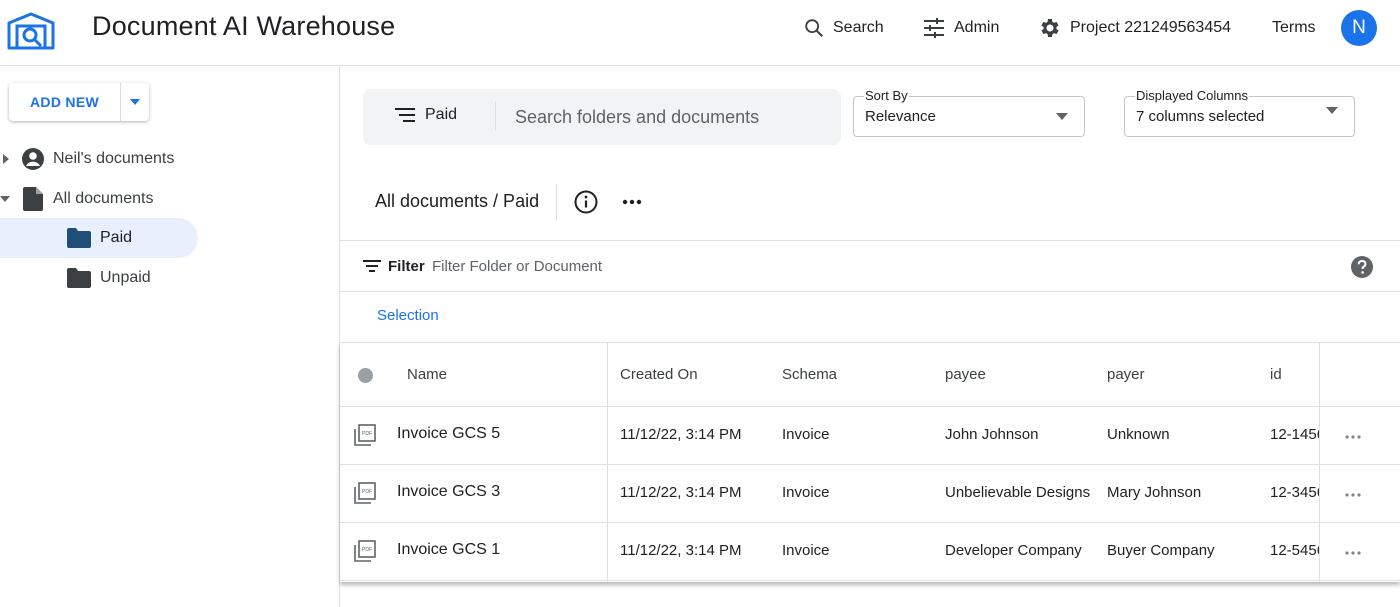 The width and height of the screenshot is (1400, 607). Describe the element at coordinates (1294, 434) in the screenshot. I see `cell-id: 12-1456` at that location.